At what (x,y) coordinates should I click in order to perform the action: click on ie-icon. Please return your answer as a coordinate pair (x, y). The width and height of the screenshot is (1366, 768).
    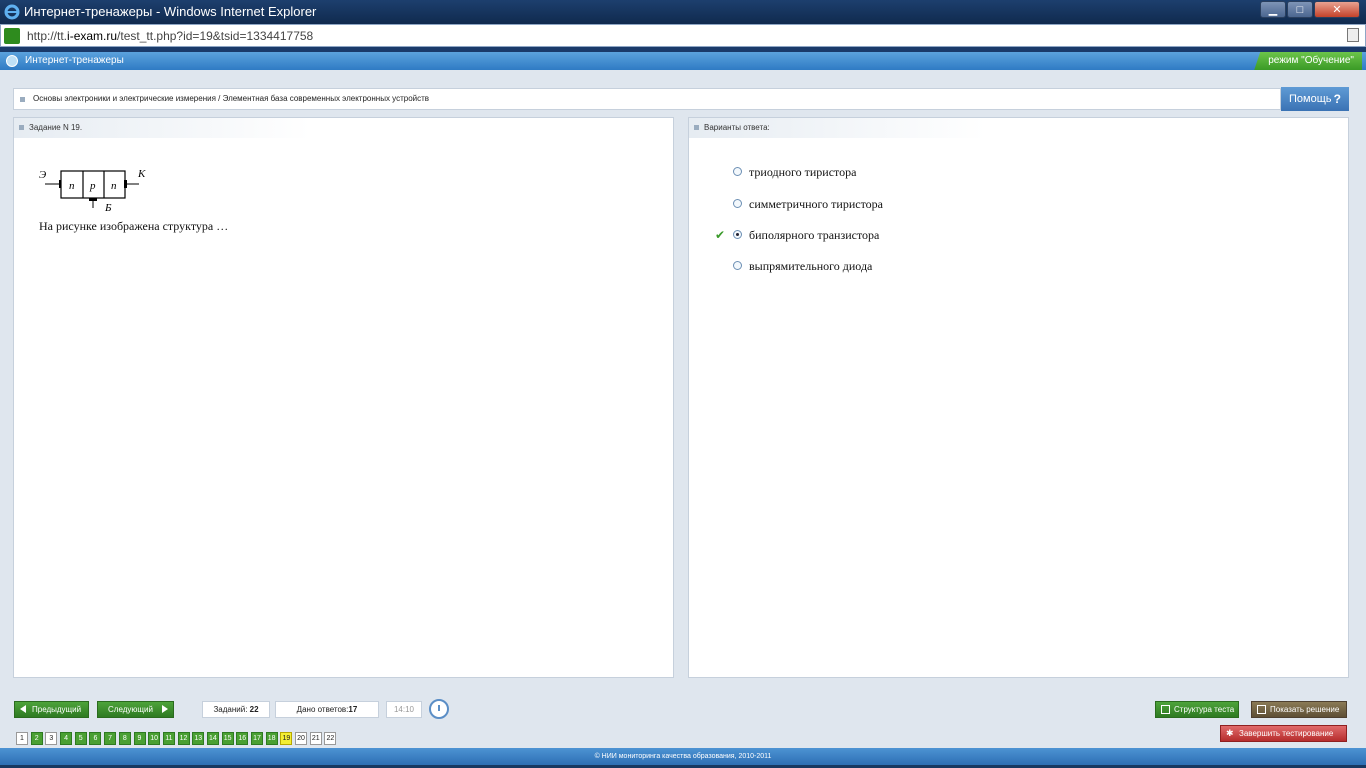
    Looking at the image, I should click on (12, 12).